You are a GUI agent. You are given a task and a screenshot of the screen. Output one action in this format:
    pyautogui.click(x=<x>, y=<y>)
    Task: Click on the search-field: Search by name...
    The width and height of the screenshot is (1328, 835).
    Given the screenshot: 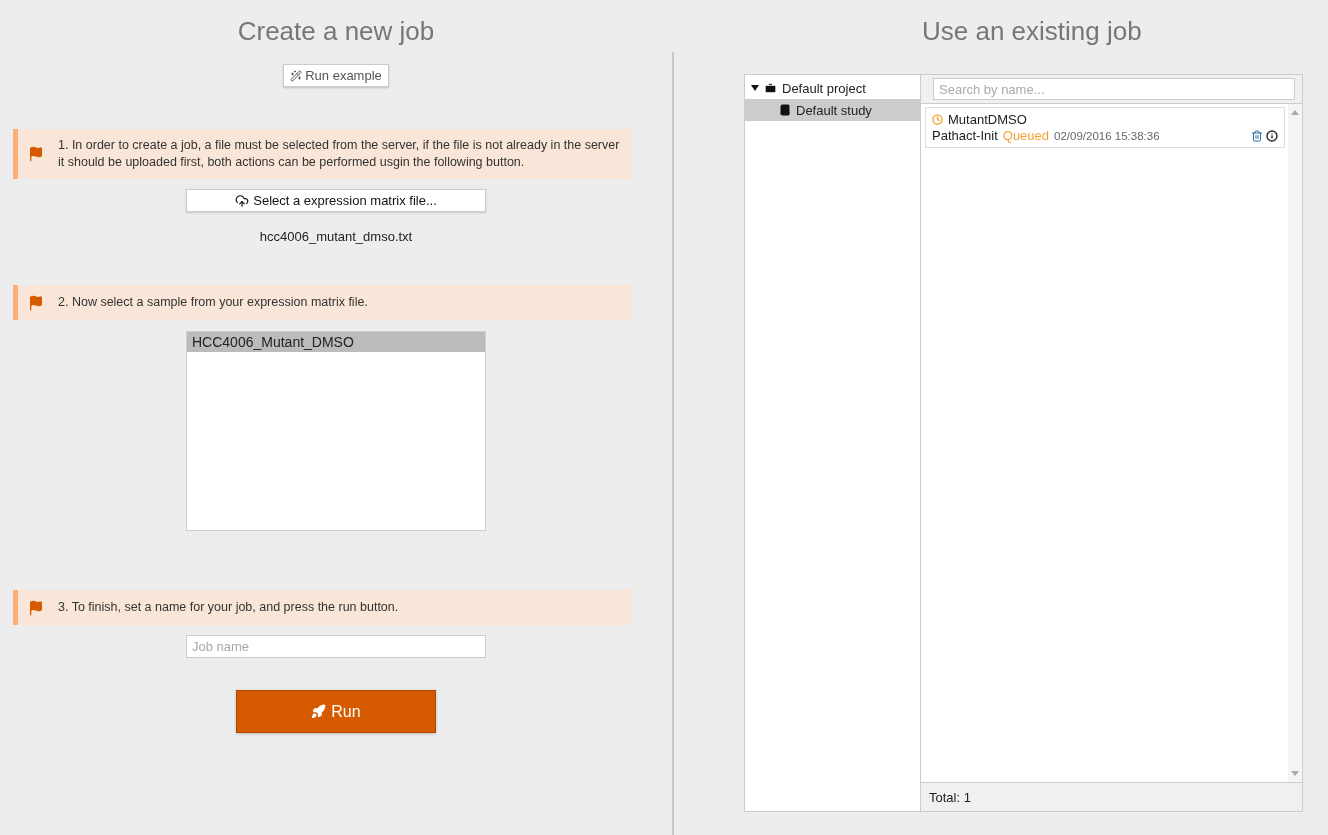 What is the action you would take?
    pyautogui.click(x=1114, y=89)
    